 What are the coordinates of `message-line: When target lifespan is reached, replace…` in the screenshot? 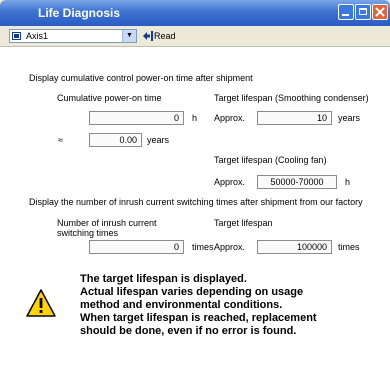 It's located at (198, 318).